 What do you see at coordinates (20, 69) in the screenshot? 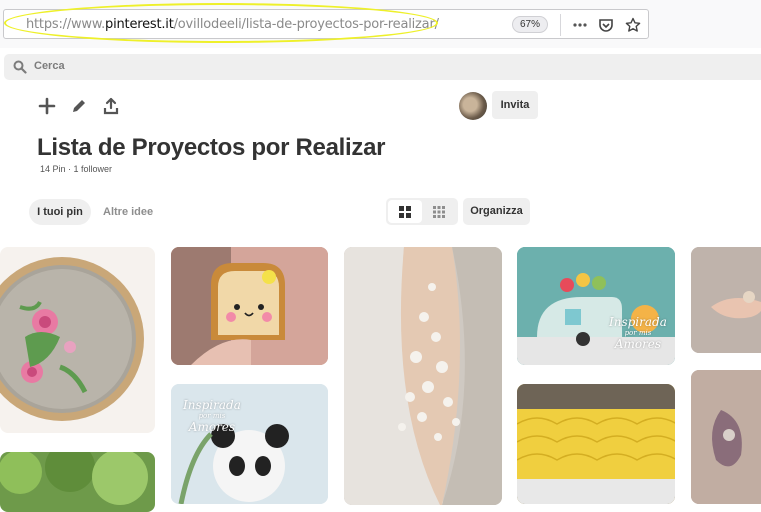
I see `search-icon` at bounding box center [20, 69].